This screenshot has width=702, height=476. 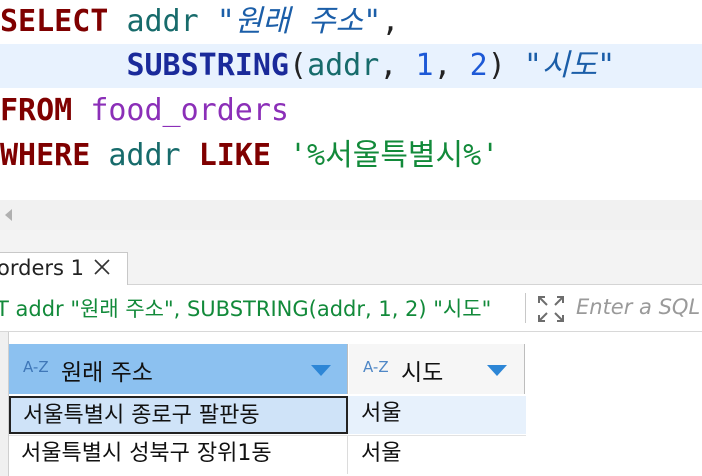 What do you see at coordinates (107, 373) in the screenshot?
I see `column-header-label: 원래 주소` at bounding box center [107, 373].